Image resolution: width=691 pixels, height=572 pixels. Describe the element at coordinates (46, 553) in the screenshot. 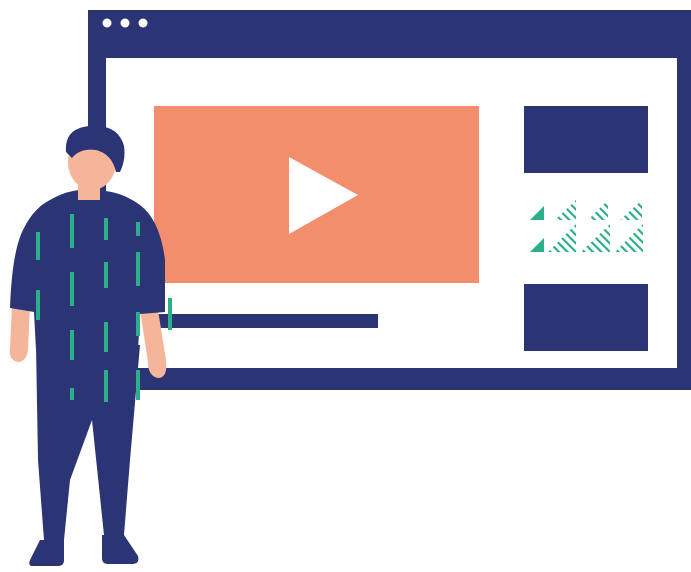

I see `left-shoe-icon` at that location.